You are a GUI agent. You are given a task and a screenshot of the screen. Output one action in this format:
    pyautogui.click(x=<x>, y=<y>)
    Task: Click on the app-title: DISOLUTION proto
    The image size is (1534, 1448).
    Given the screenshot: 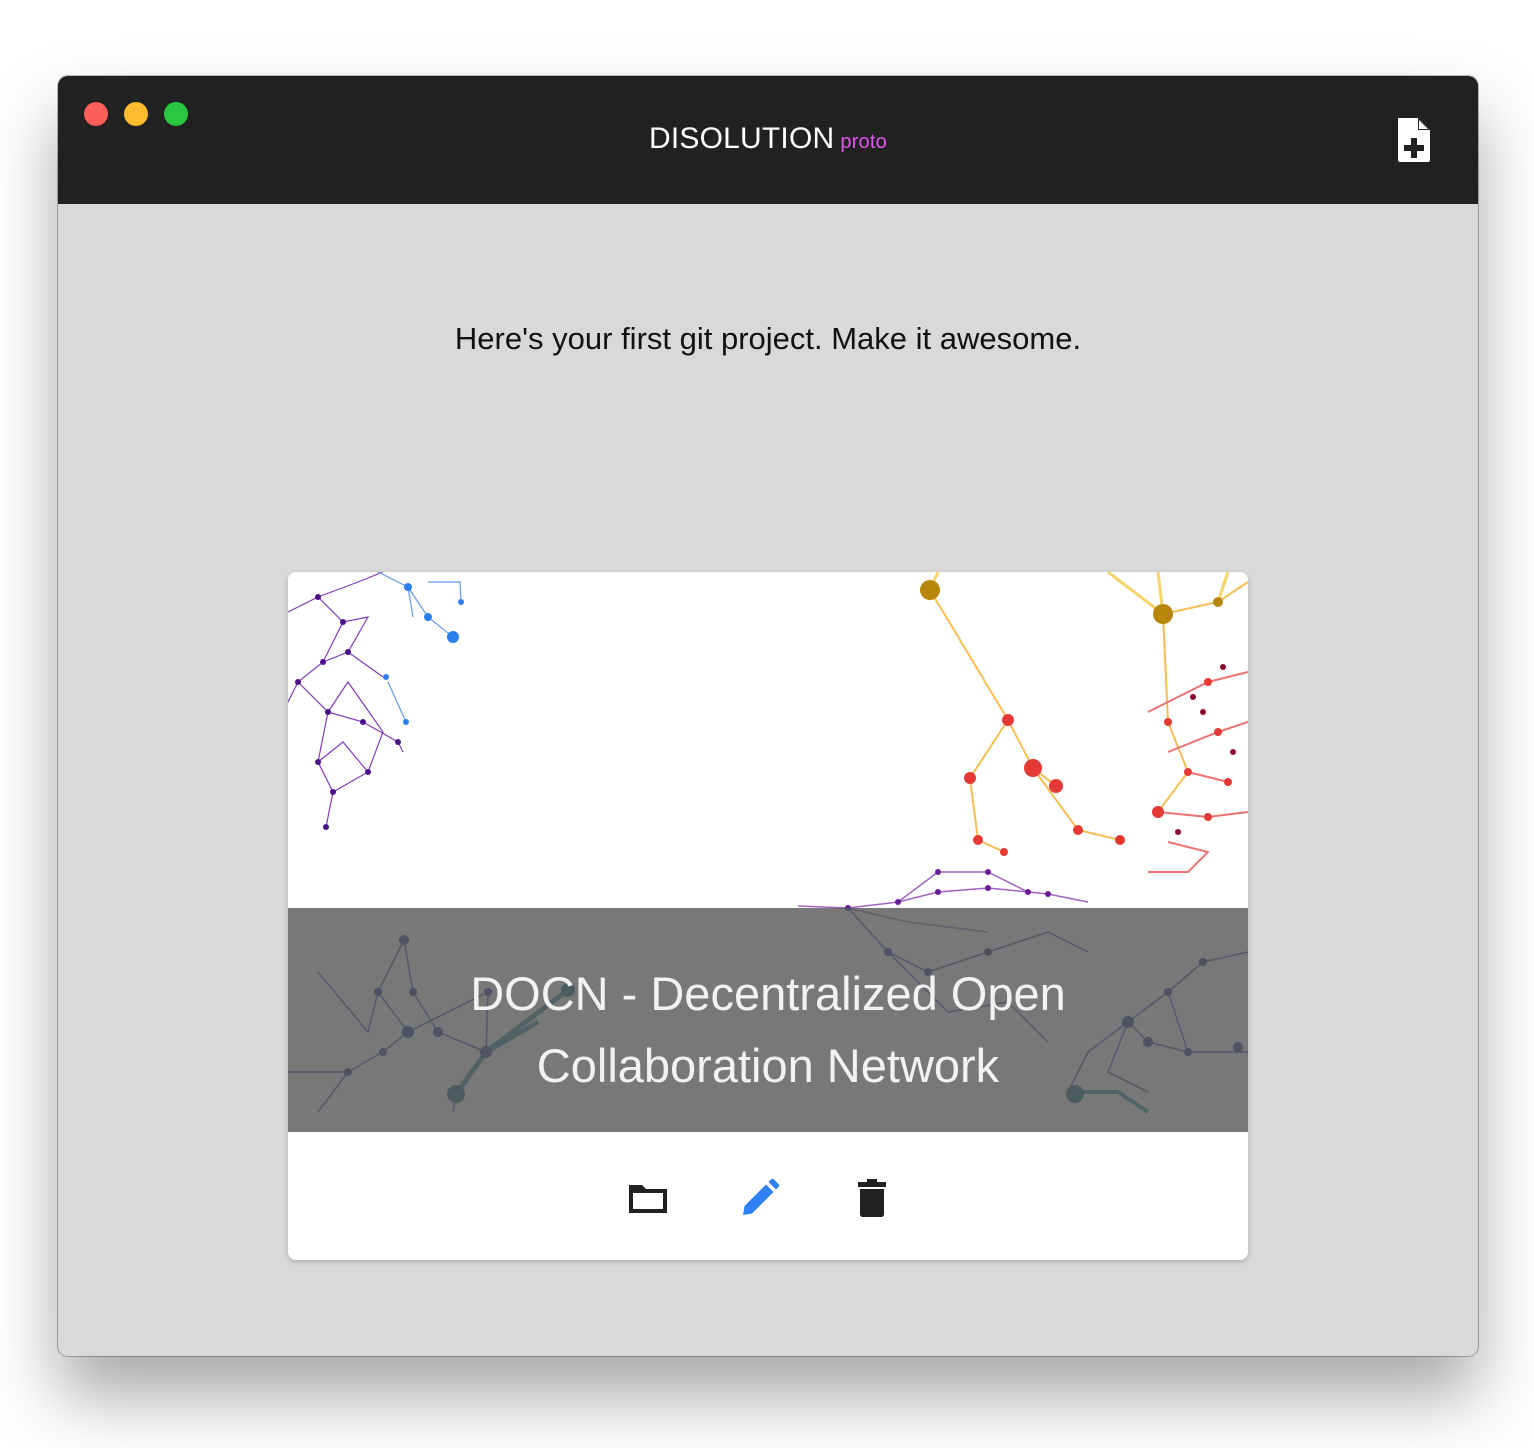 What is the action you would take?
    pyautogui.click(x=768, y=139)
    